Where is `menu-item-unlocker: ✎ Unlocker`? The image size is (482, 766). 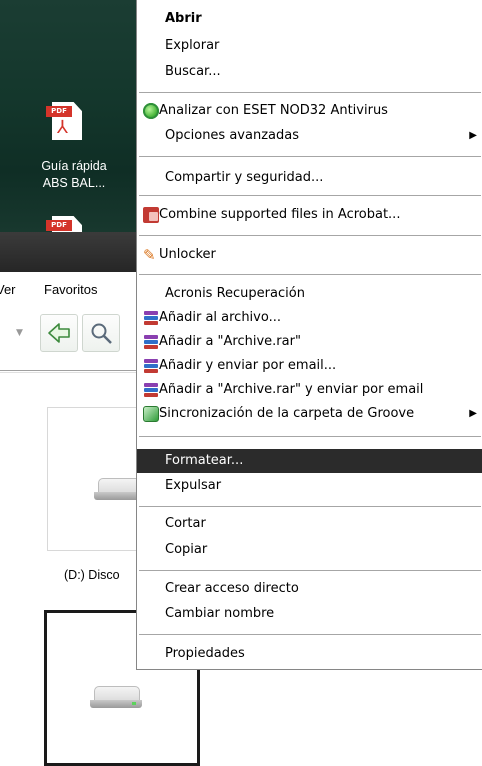
menu-item-unlocker: ✎ Unlocker is located at coordinates (309, 255).